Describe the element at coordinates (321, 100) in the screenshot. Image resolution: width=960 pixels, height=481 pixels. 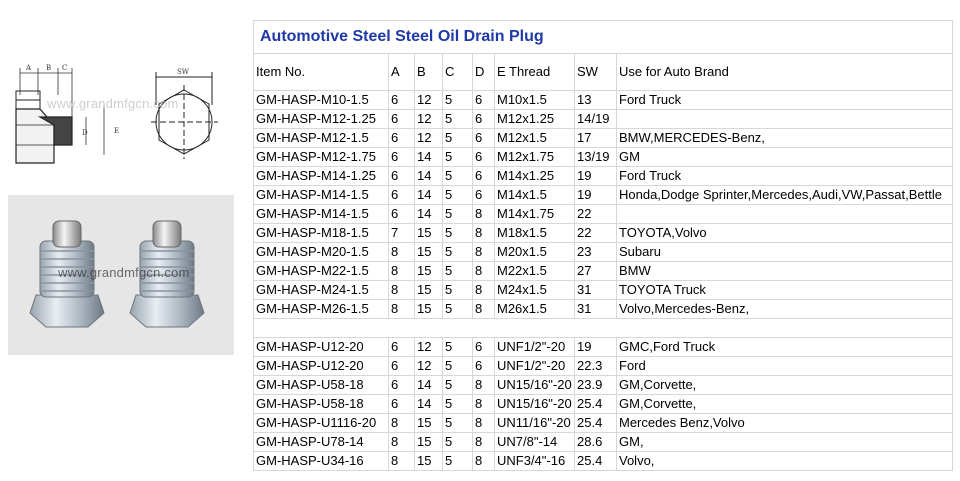
I see `table-cell: GM-HASP-M10-1.5` at that location.